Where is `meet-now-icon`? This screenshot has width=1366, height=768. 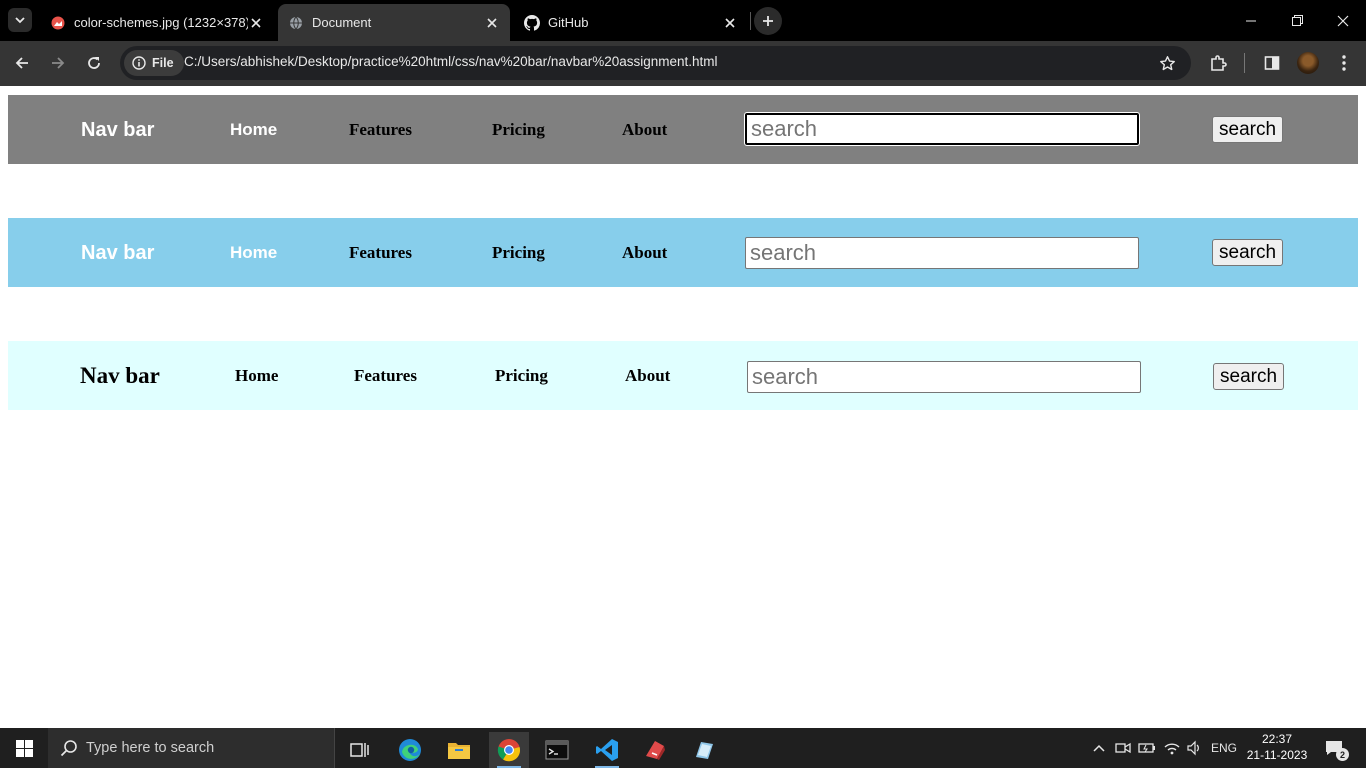
meet-now-icon is located at coordinates (1123, 748).